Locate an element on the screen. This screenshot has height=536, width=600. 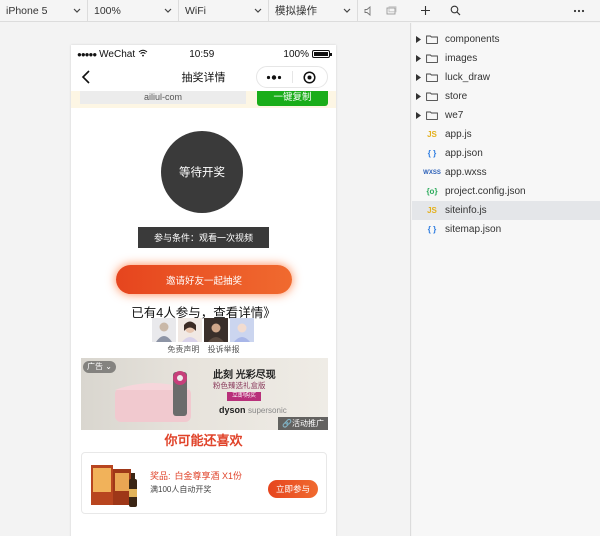
mute-icon is located at coordinates (369, 11).